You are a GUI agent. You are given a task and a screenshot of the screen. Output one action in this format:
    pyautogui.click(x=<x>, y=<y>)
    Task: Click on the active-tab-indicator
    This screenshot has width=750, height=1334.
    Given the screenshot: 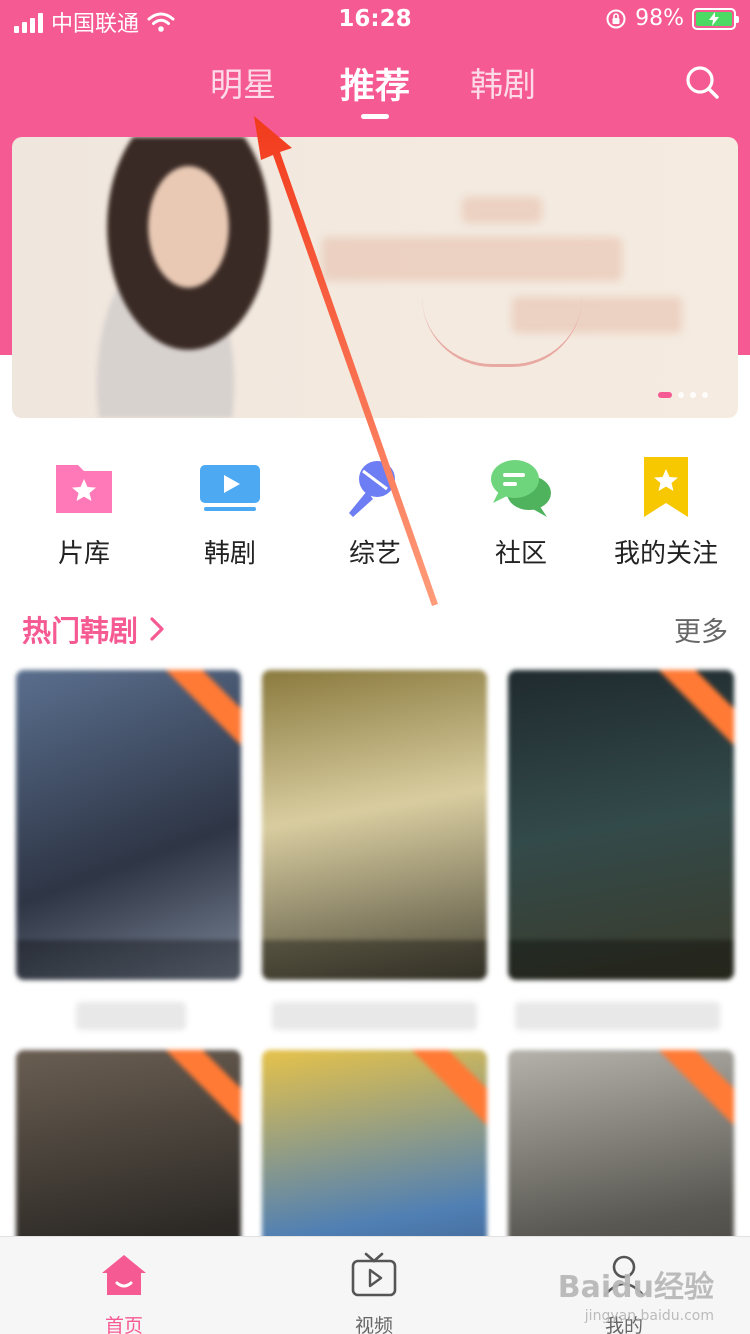 What is the action you would take?
    pyautogui.click(x=375, y=116)
    